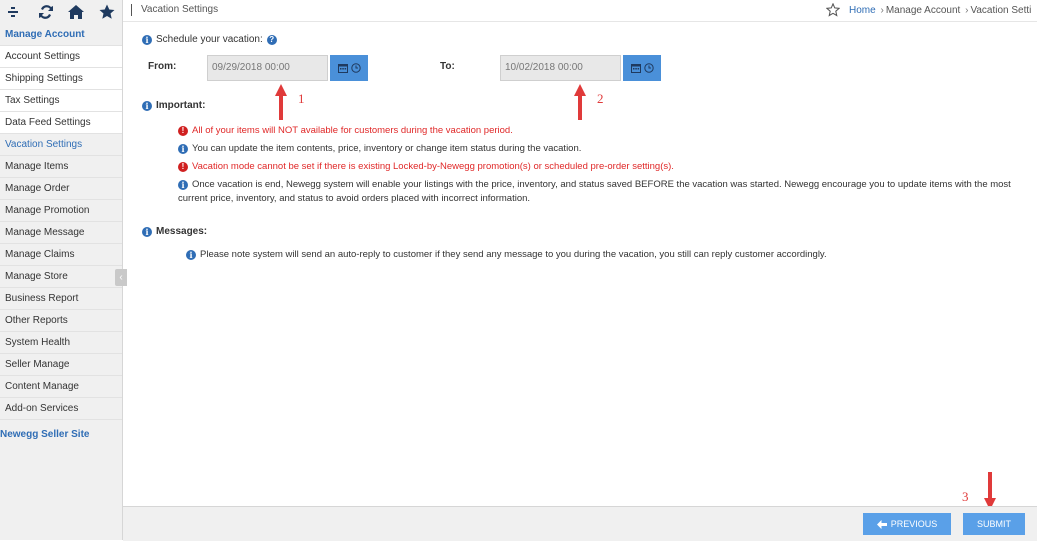  Describe the element at coordinates (600, 98) in the screenshot. I see `annotation-number-2: 2` at that location.